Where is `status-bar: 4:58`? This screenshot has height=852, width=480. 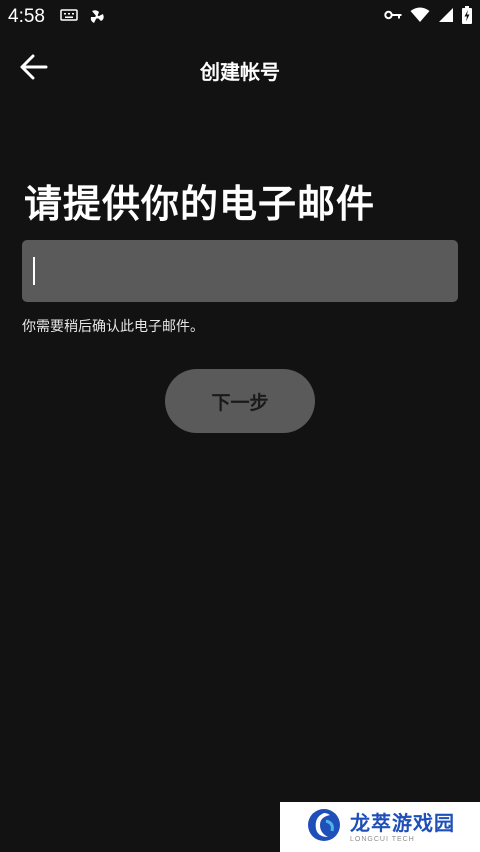 status-bar: 4:58 is located at coordinates (240, 17).